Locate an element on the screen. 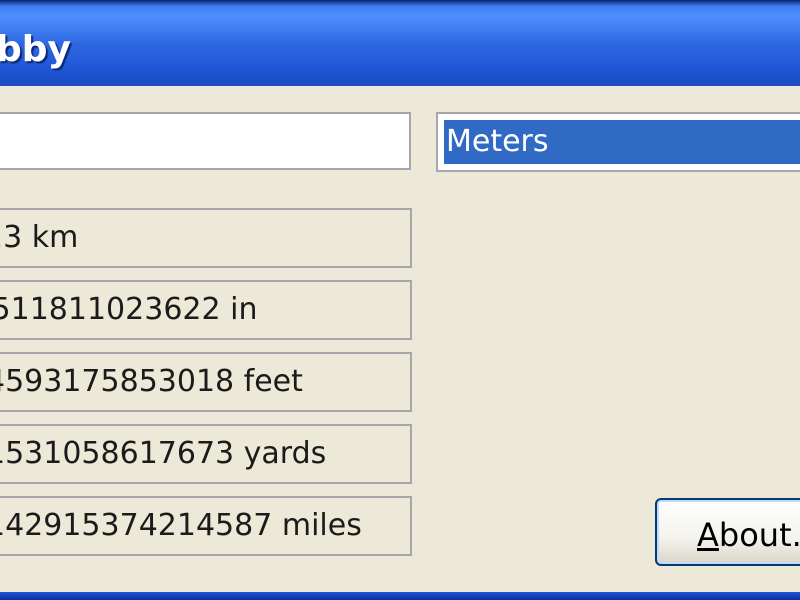  about-button: About.. is located at coordinates (727, 532).